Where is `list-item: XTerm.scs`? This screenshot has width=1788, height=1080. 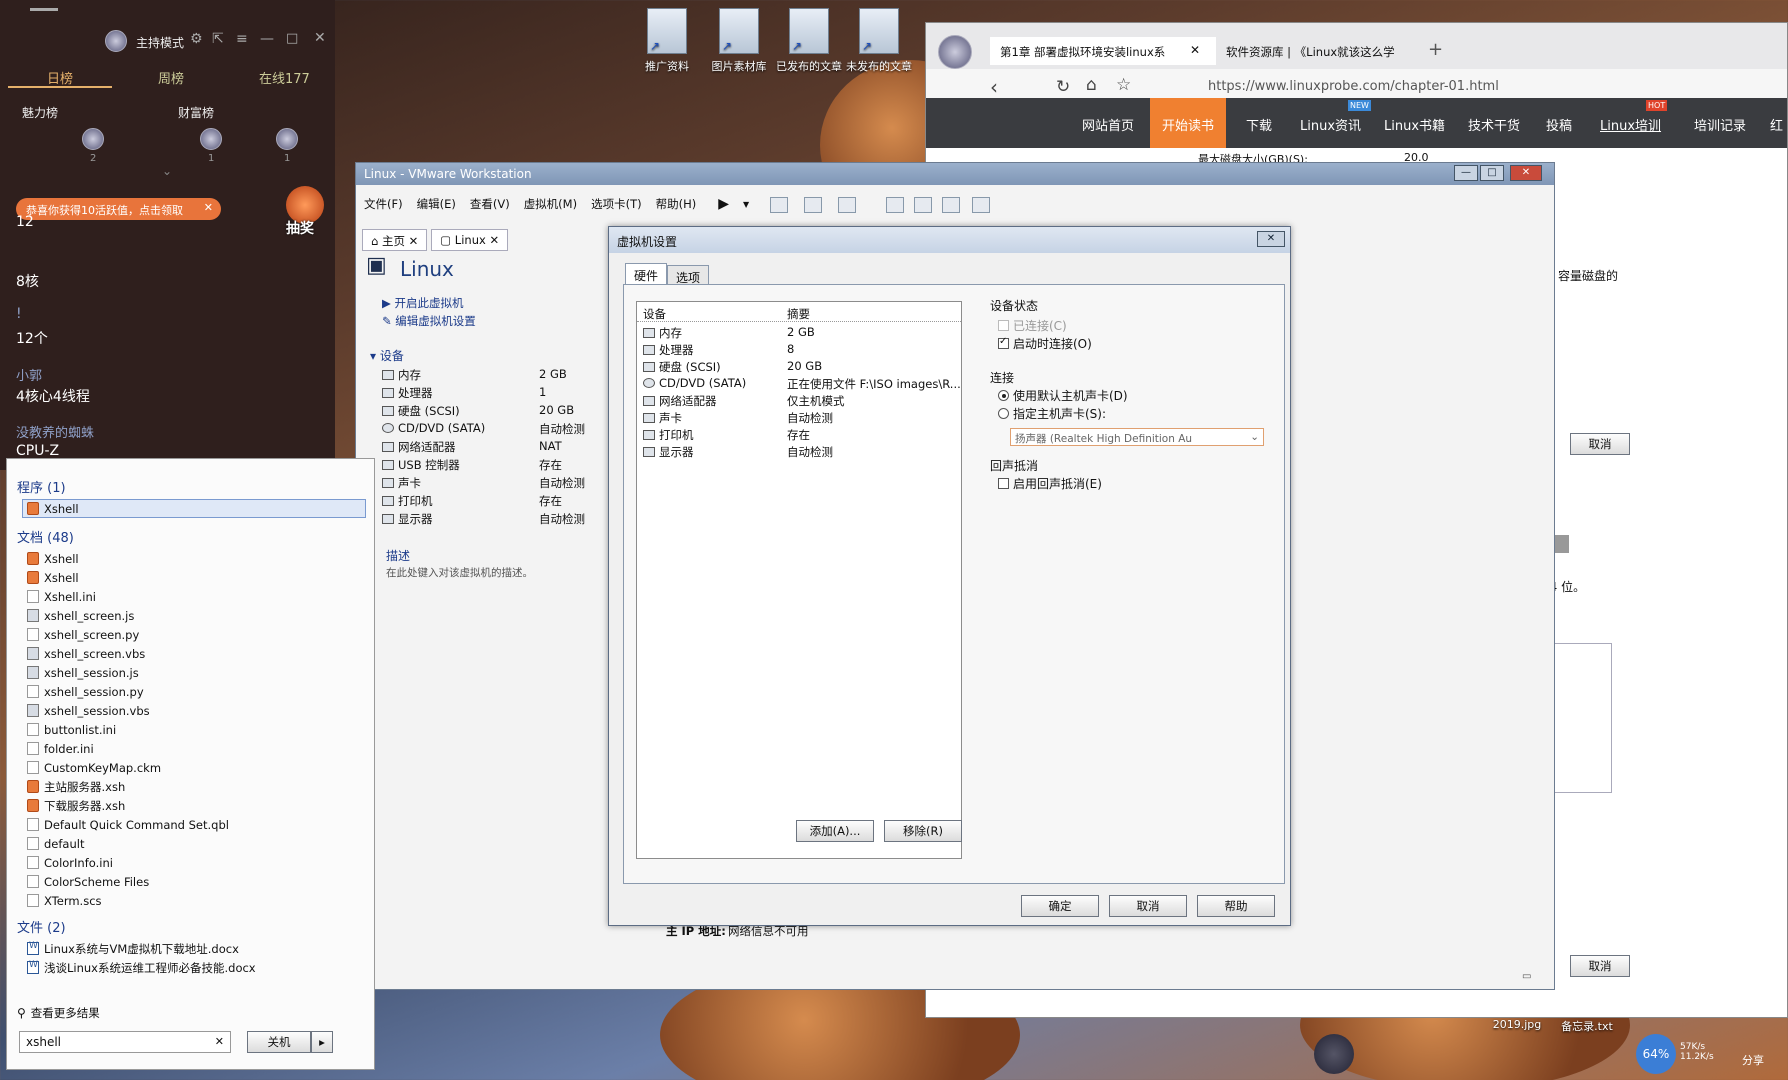
list-item: XTerm.scs is located at coordinates (64, 900).